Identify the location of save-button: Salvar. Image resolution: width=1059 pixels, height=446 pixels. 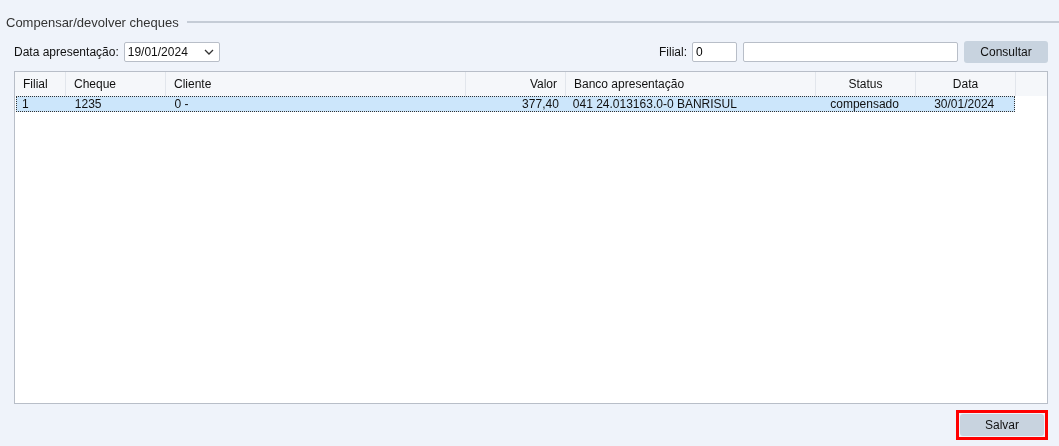
(1002, 425).